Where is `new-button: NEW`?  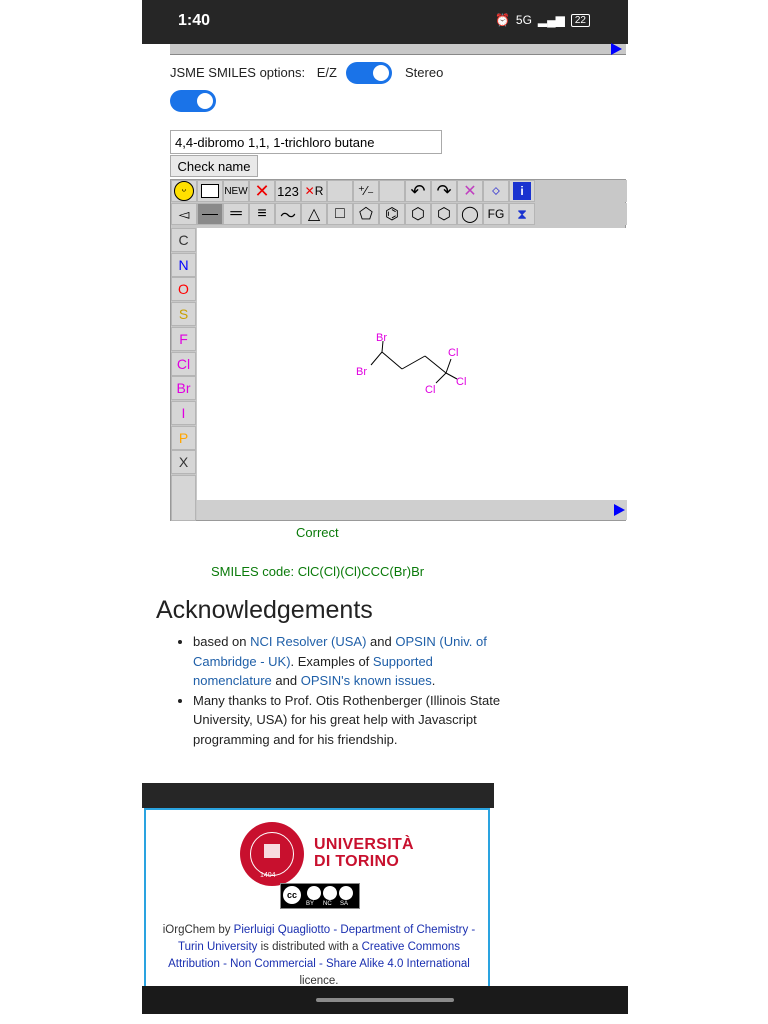
new-button: NEW is located at coordinates (236, 191).